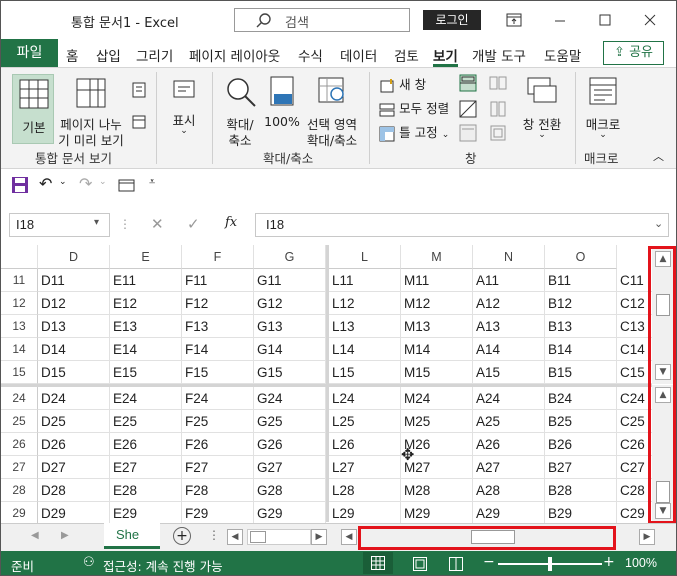 The image size is (677, 576). I want to click on enter-icon: ✓, so click(193, 224).